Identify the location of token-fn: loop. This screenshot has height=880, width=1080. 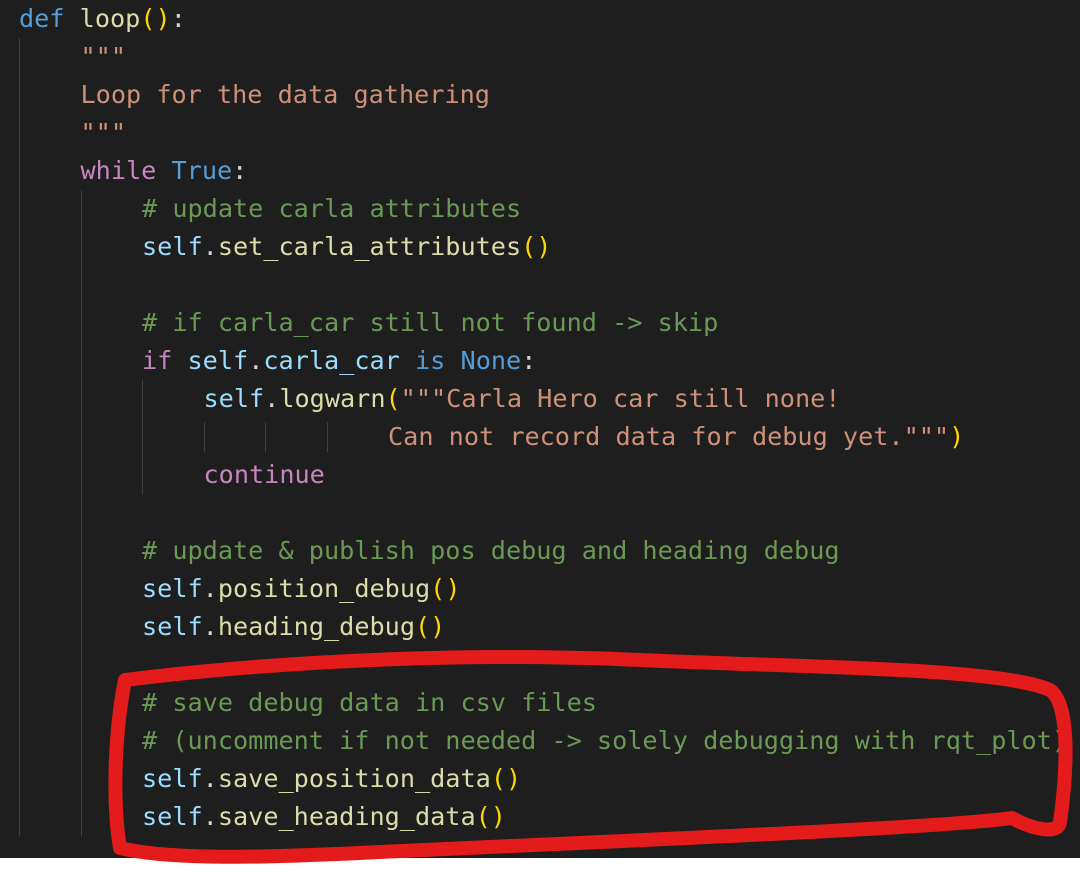
(110, 18).